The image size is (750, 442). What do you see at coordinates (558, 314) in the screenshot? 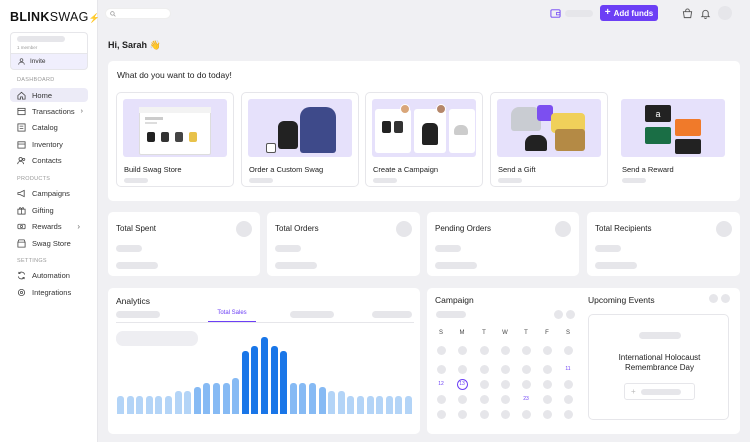
I see `prev-month-button` at bounding box center [558, 314].